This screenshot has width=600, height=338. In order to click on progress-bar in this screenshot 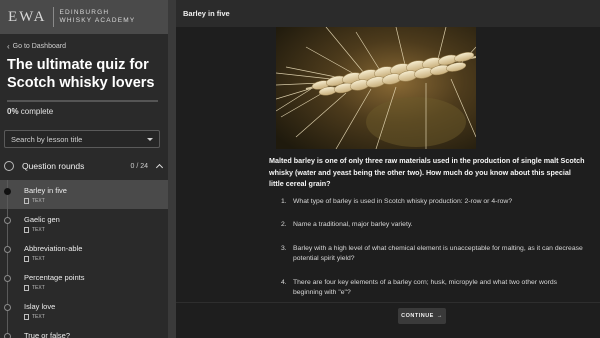, I will do `click(82, 101)`.